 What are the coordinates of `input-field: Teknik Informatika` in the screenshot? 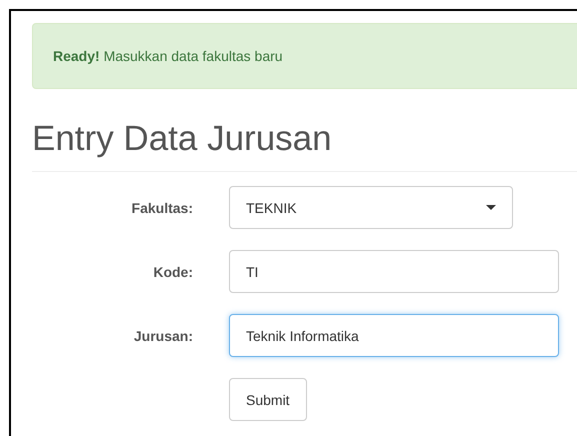 It's located at (394, 335).